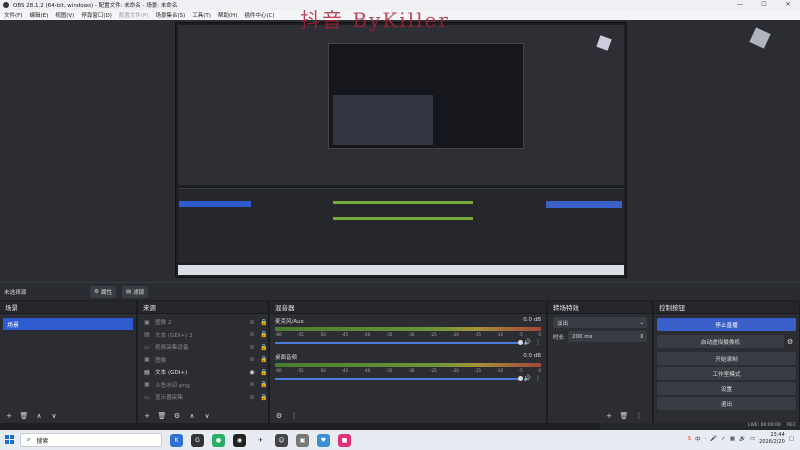 Image resolution: width=800 pixels, height=450 pixels. I want to click on menu-plugins: 插件中心(C), so click(259, 15).